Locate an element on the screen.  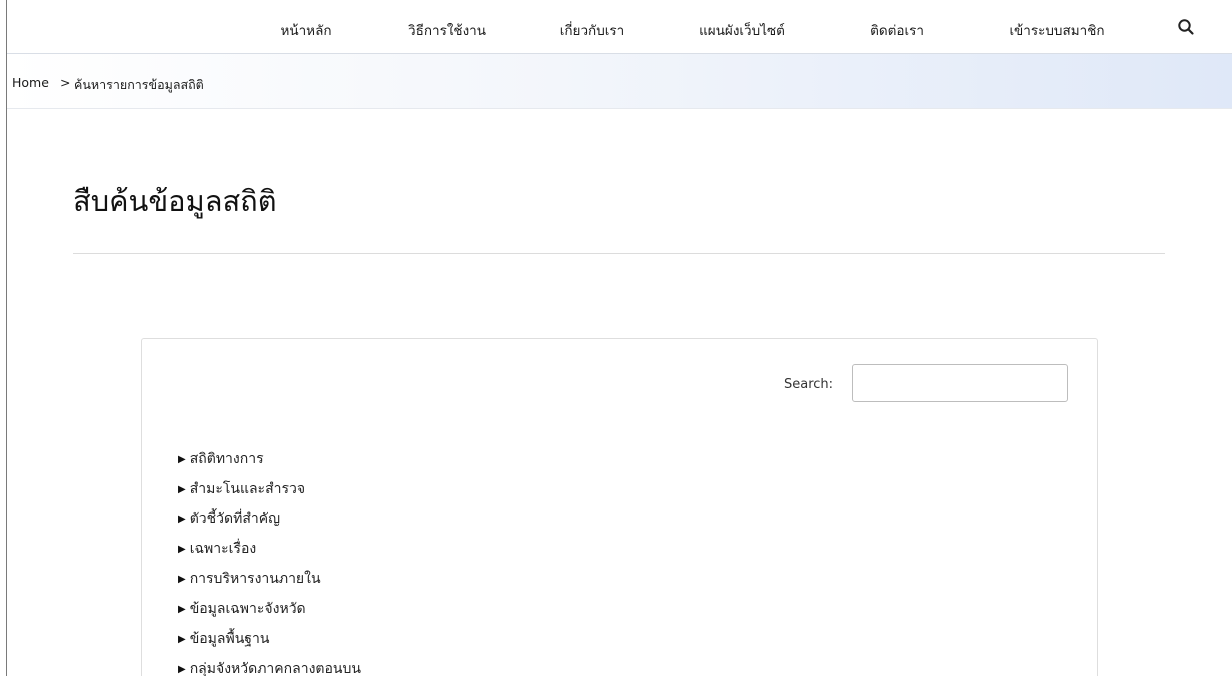
tree-item: ▶ สำมะโนและสำรวจ is located at coordinates (269, 492).